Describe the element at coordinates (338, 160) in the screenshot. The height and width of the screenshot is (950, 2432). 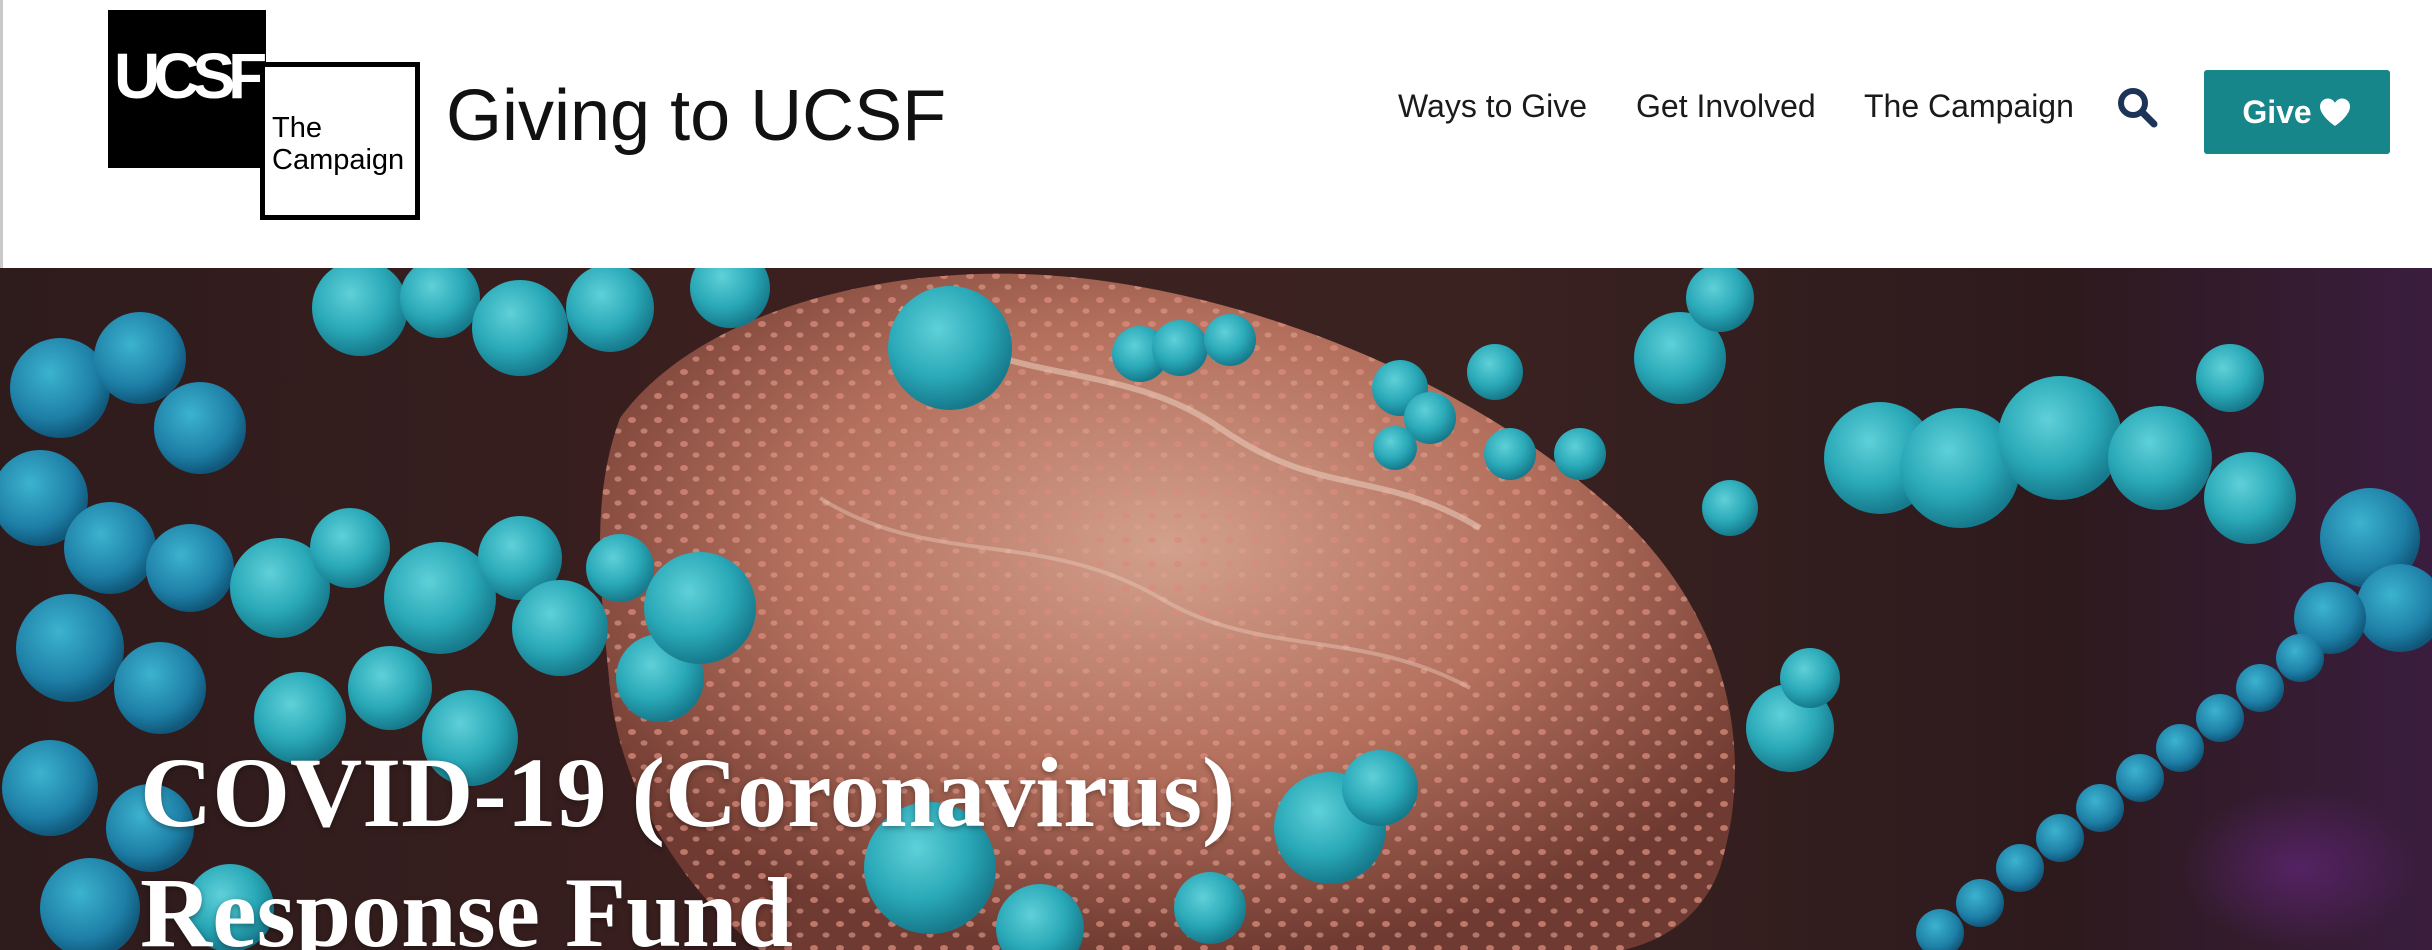
I see `logo-line-2: Campaign` at that location.